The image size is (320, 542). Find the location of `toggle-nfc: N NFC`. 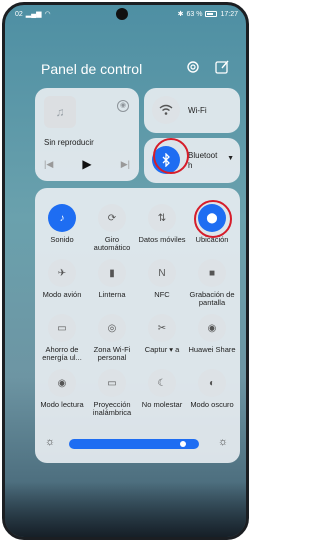

toggle-nfc: N NFC is located at coordinates (162, 279).